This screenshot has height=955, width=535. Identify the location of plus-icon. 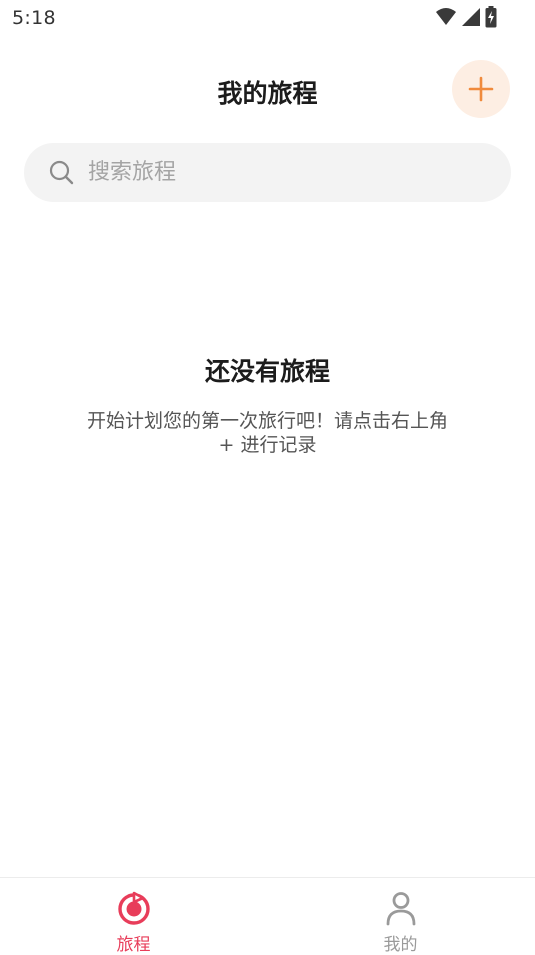
(481, 89).